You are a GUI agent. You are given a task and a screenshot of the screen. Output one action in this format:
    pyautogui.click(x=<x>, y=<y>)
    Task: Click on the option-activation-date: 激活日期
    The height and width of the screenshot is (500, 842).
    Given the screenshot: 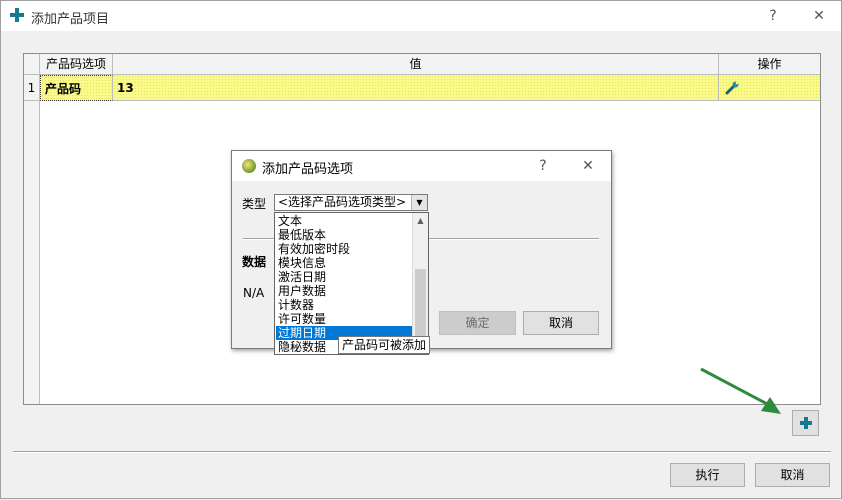 What is the action you would take?
    pyautogui.click(x=344, y=277)
    